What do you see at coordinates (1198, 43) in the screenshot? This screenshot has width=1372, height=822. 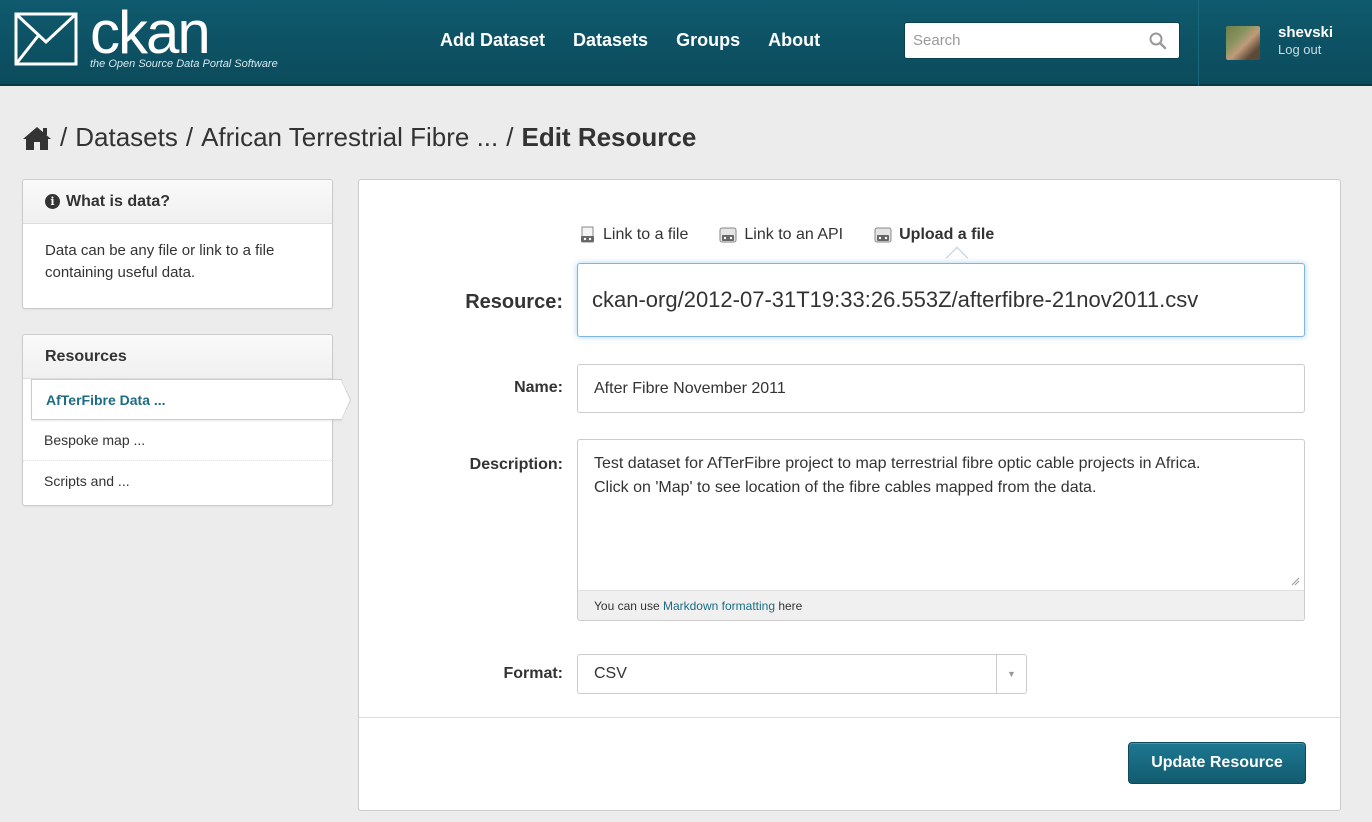 I see `header-divider` at bounding box center [1198, 43].